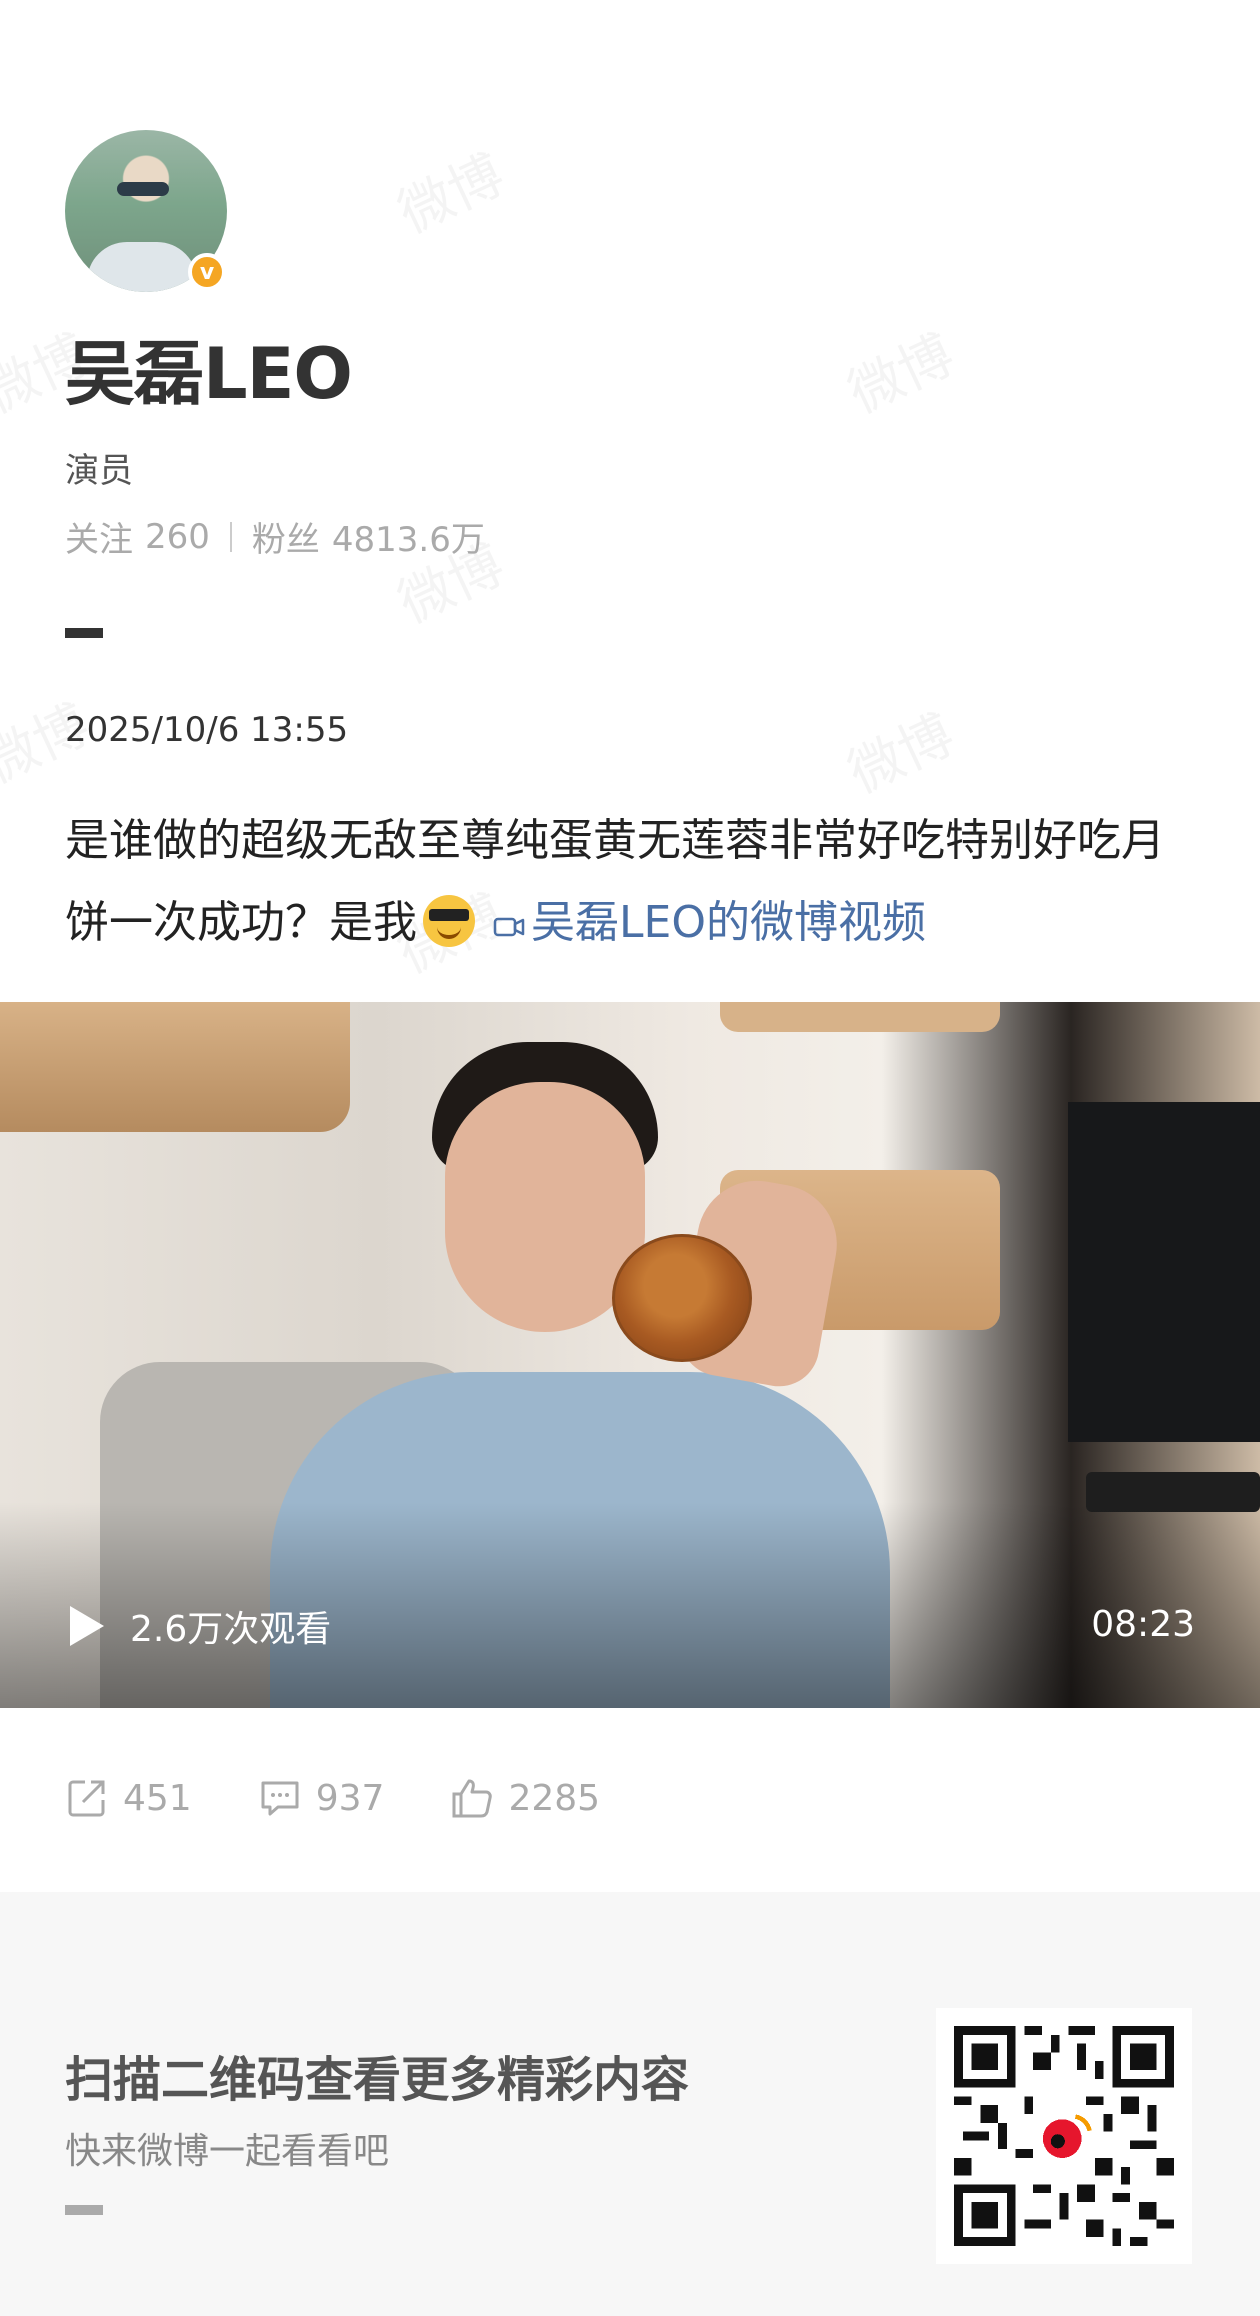 This screenshot has height=2316, width=1260. I want to click on action-bar: 451 937 2285, so click(365, 1798).